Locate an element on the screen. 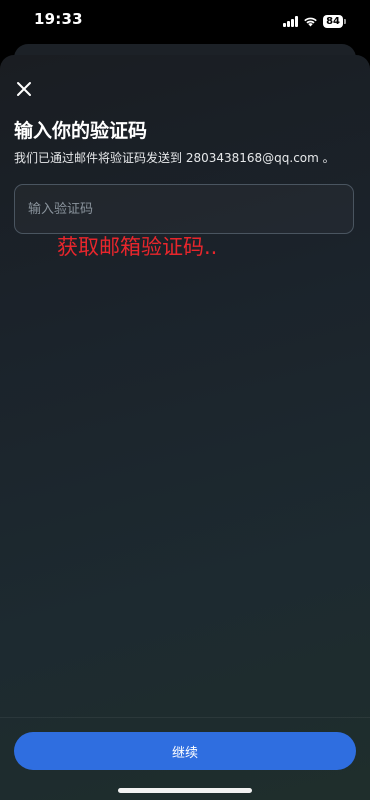  battery-icon: 84 is located at coordinates (334, 21).